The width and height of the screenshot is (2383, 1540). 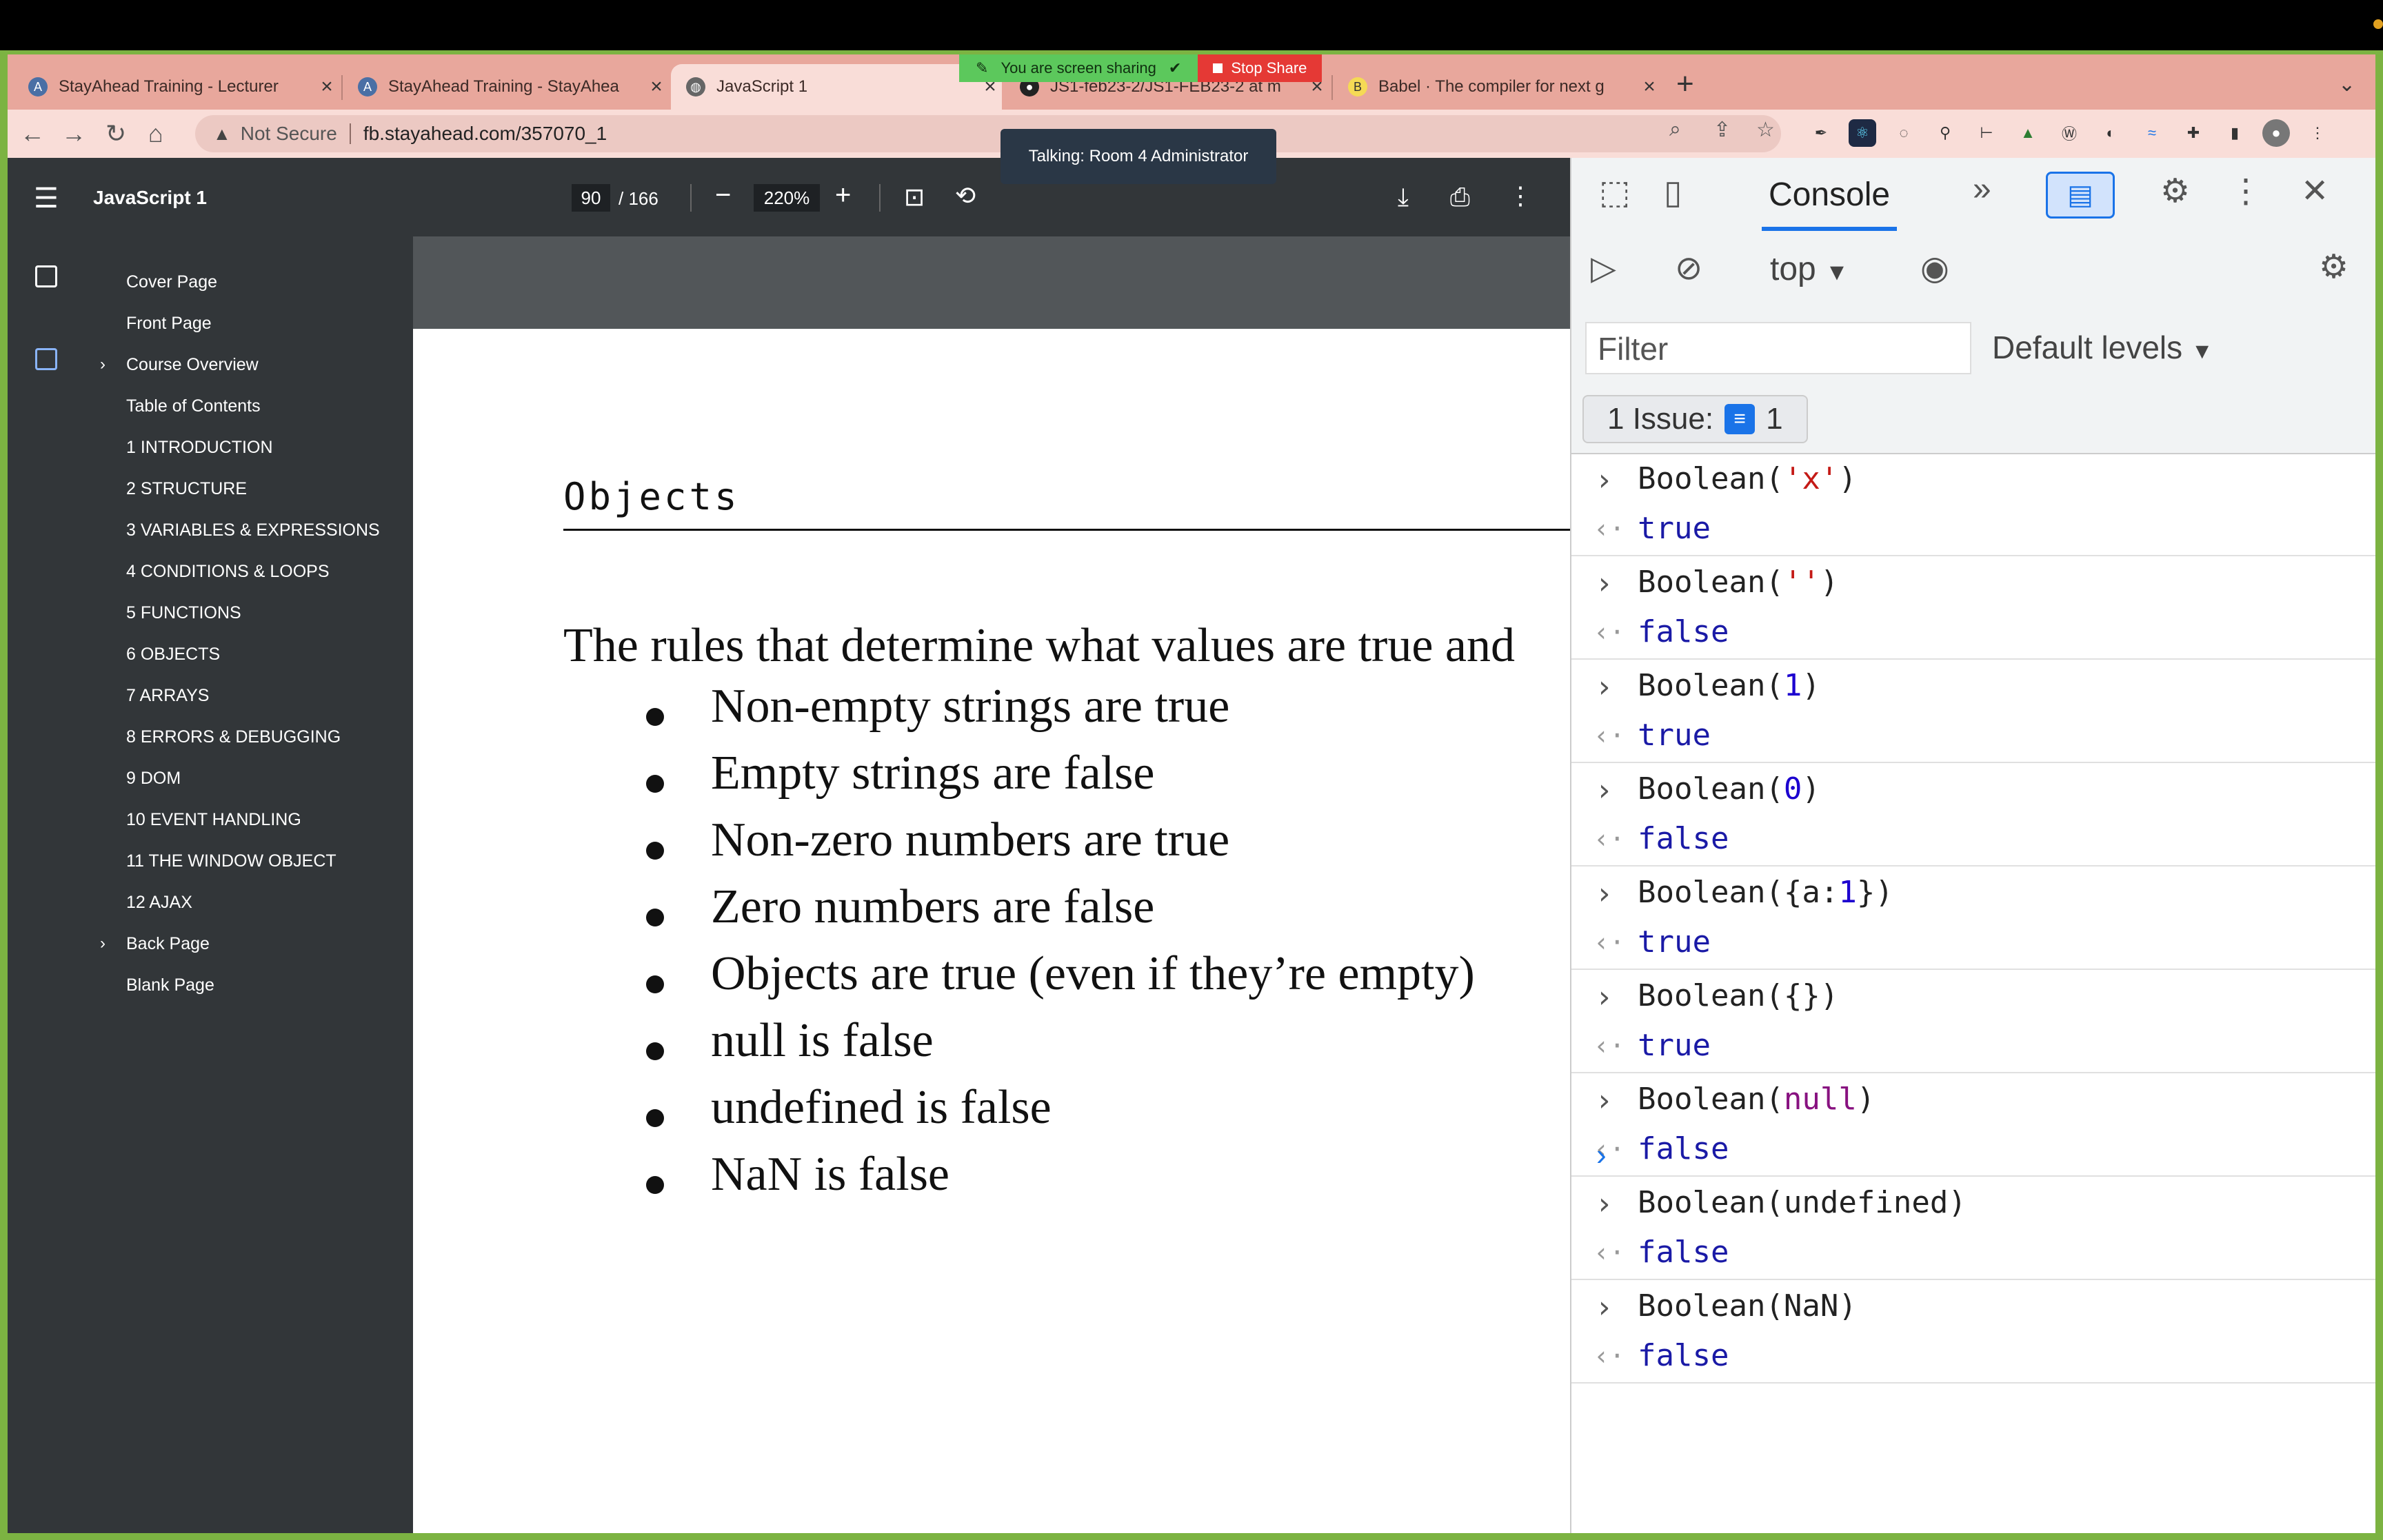 What do you see at coordinates (1729, 789) in the screenshot?
I see `console-input: Boolean(0)` at bounding box center [1729, 789].